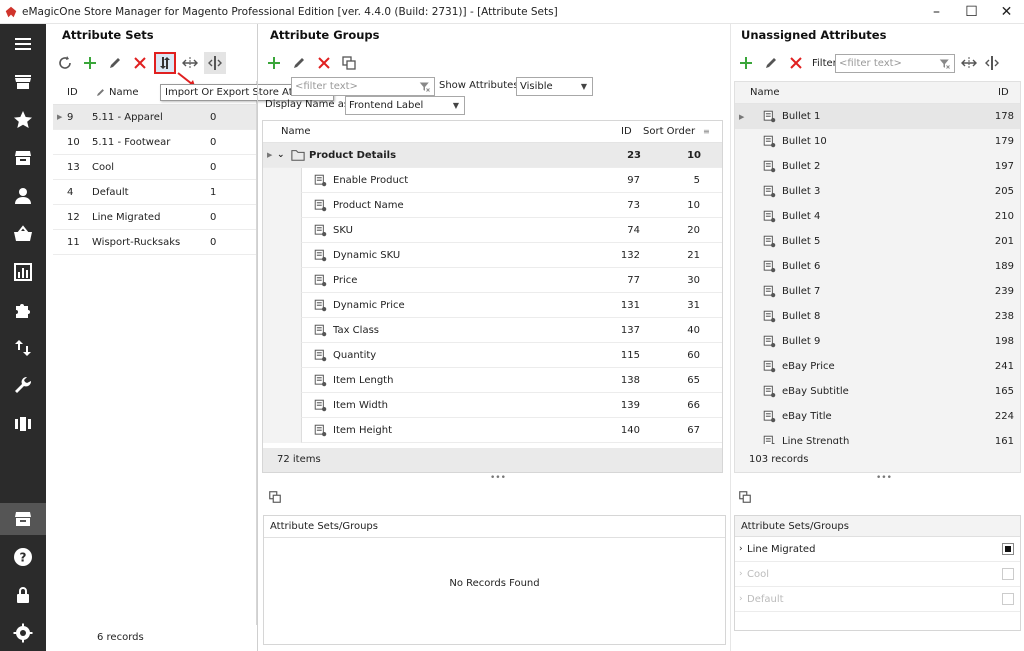 The width and height of the screenshot is (1024, 651). What do you see at coordinates (877, 391) in the screenshot?
I see `unassigned-attribute-row: eBay Subtitle 165` at bounding box center [877, 391].